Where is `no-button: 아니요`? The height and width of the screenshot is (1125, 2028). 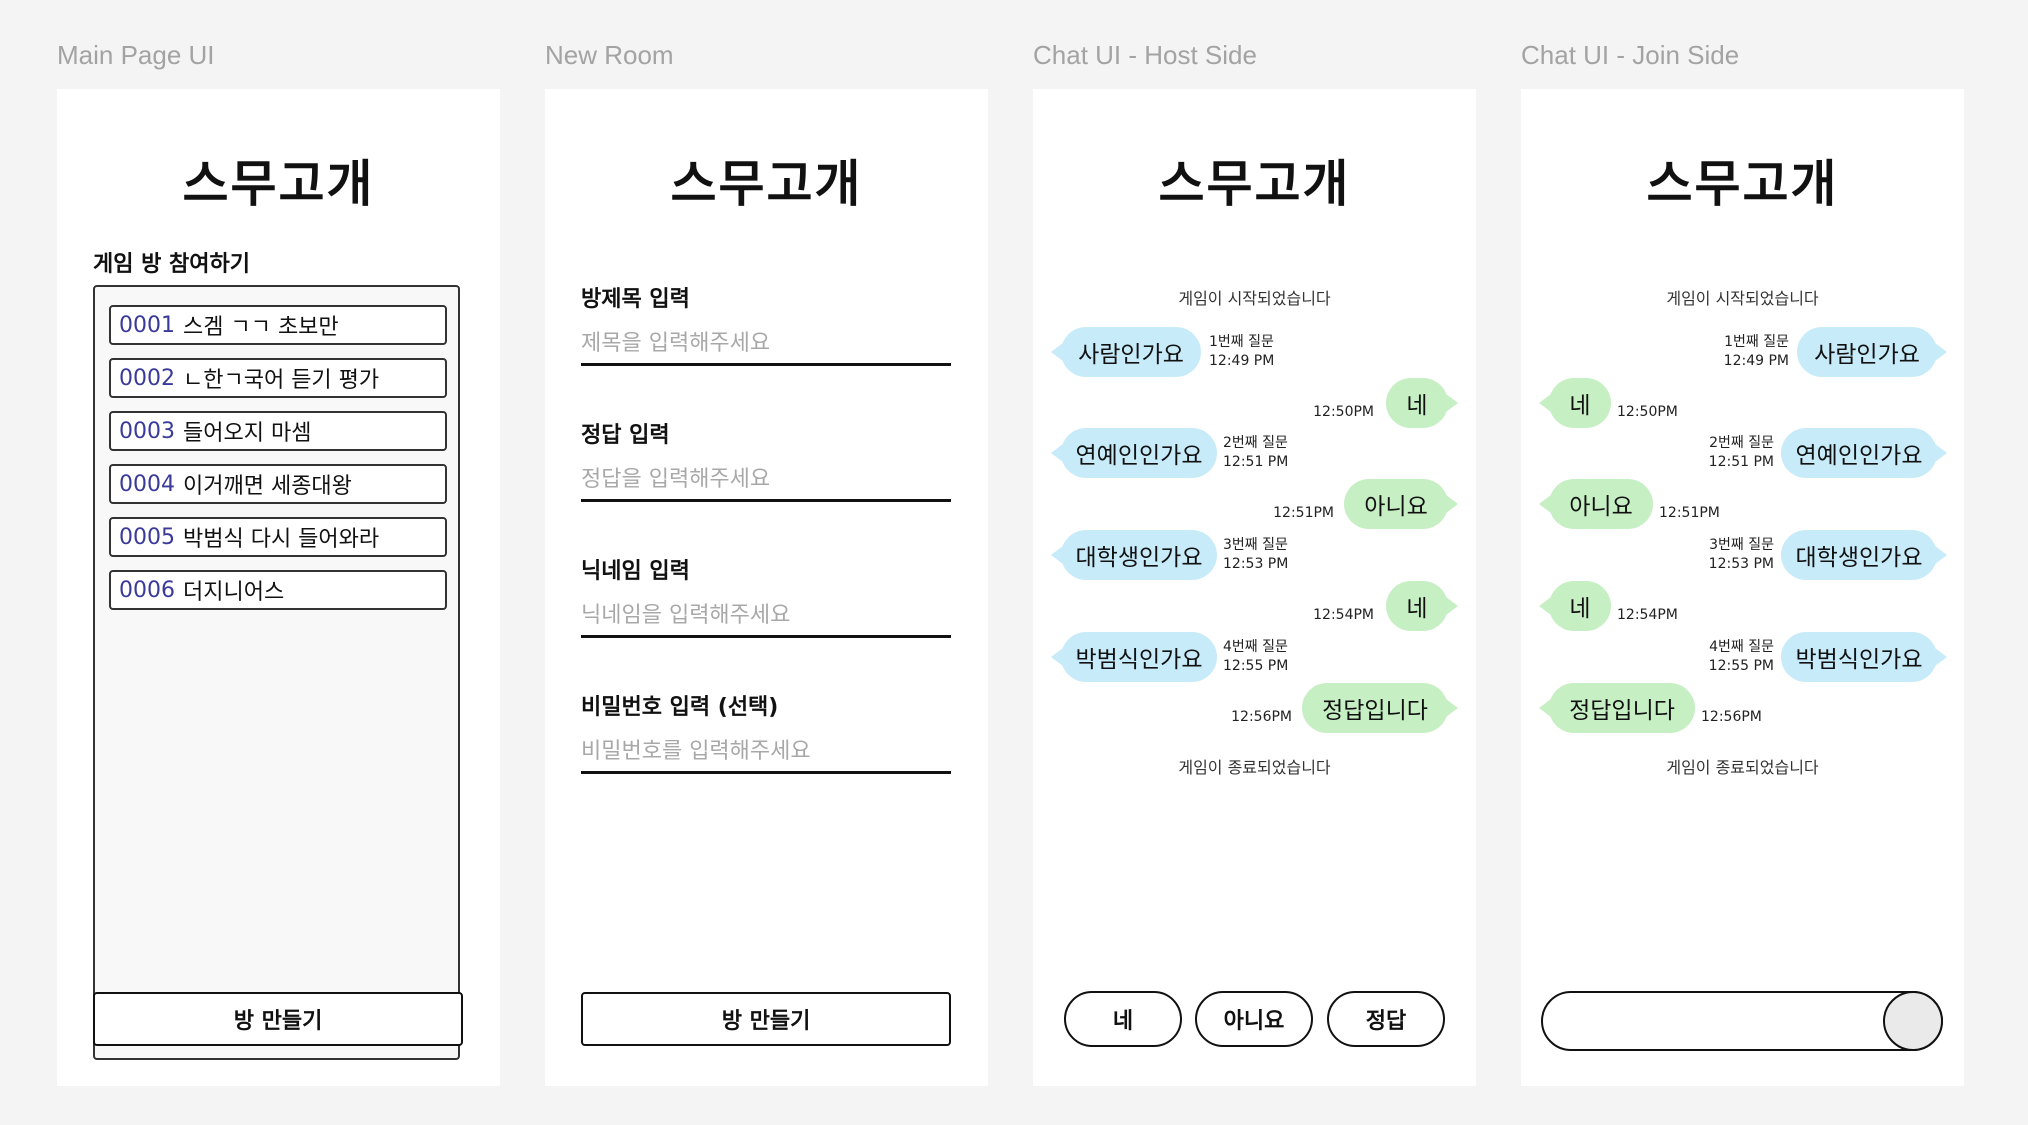 no-button: 아니요 is located at coordinates (1254, 1019).